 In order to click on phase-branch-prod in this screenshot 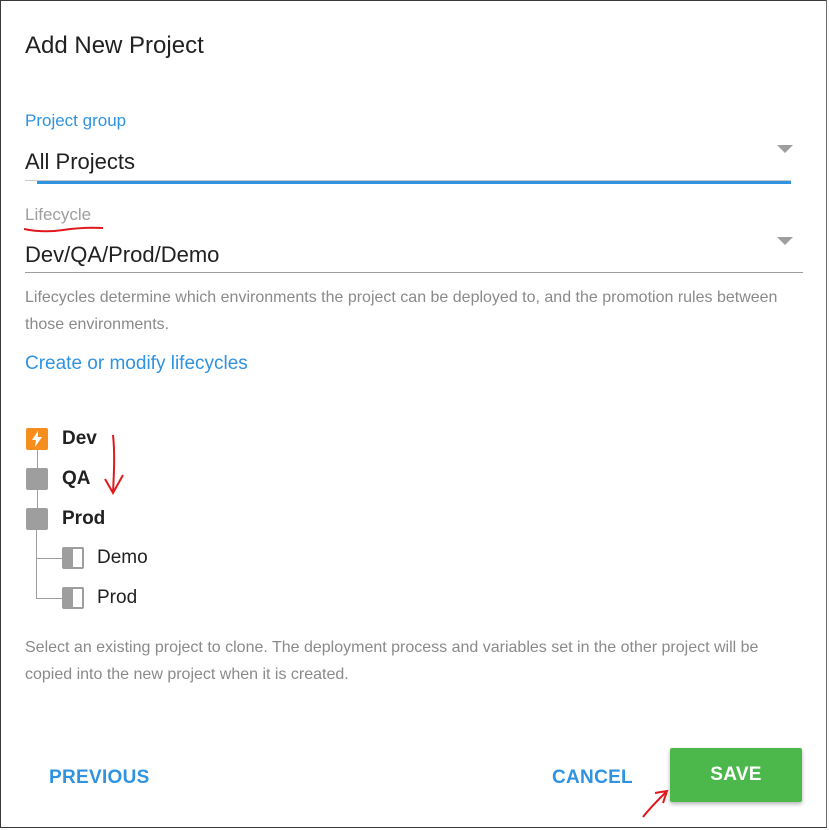, I will do `click(49, 598)`.